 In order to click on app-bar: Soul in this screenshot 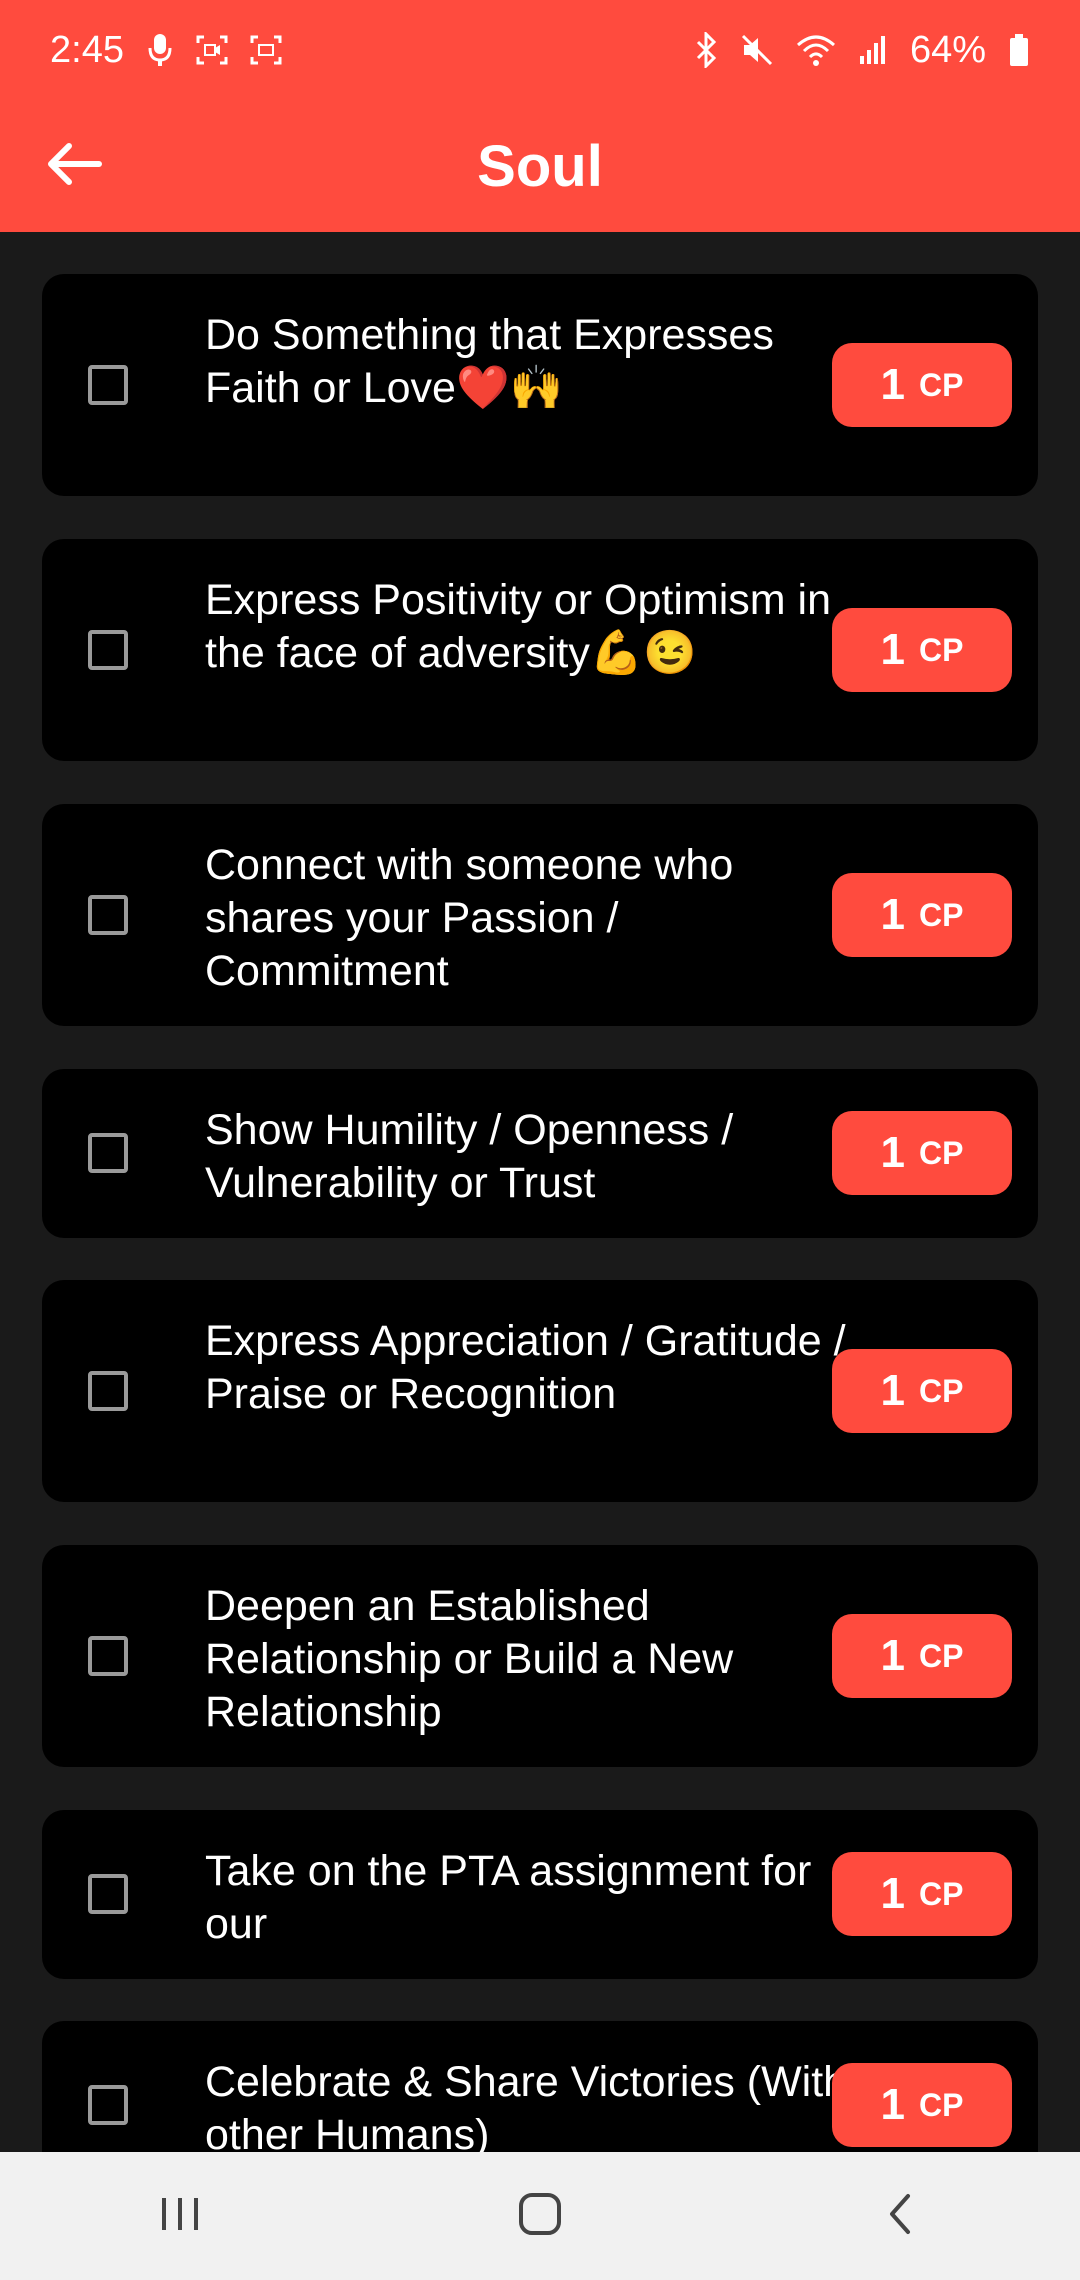, I will do `click(540, 166)`.